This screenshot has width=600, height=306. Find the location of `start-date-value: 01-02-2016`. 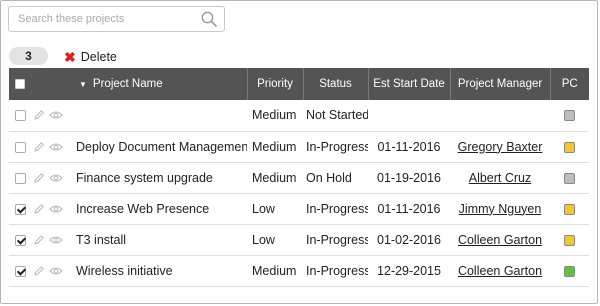

start-date-value: 01-02-2016 is located at coordinates (409, 239).